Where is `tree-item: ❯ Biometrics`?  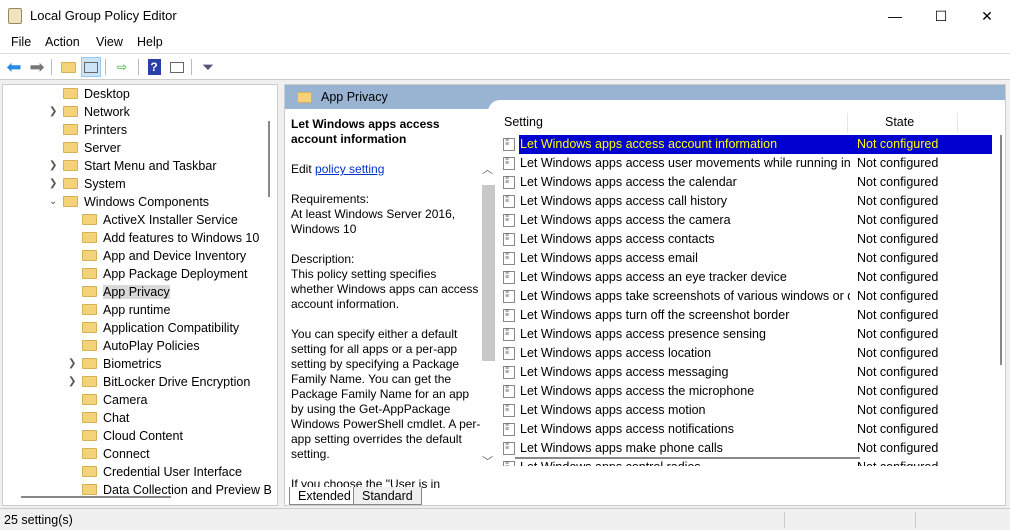
tree-item: ❯ Biometrics is located at coordinates (114, 364).